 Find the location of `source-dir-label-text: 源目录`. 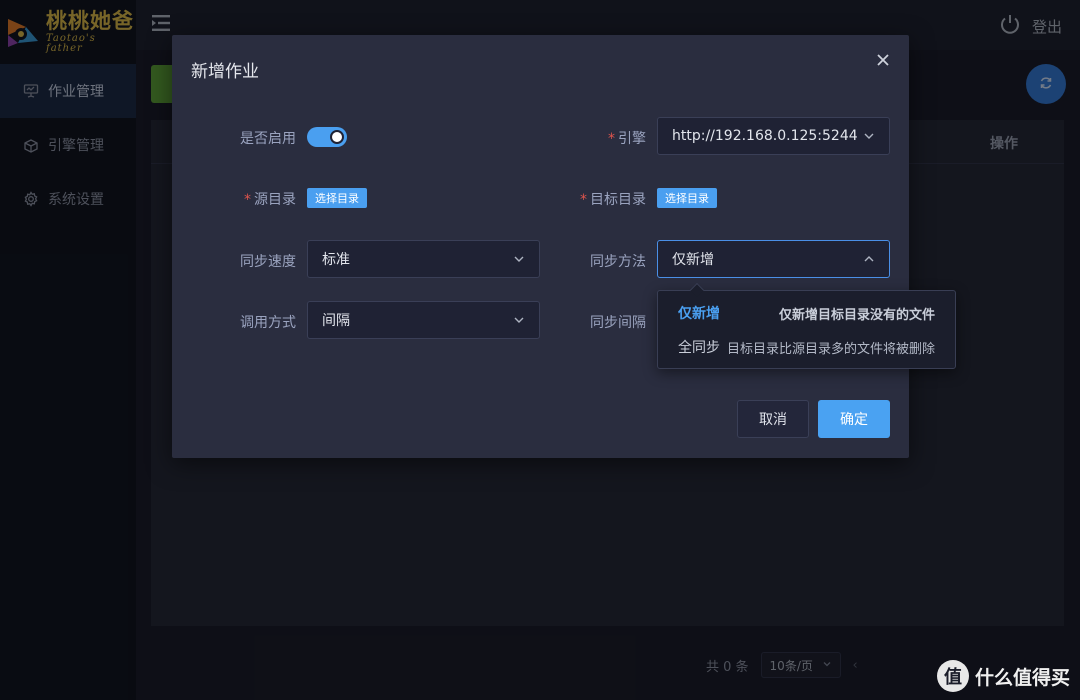

source-dir-label-text: 源目录 is located at coordinates (275, 200).